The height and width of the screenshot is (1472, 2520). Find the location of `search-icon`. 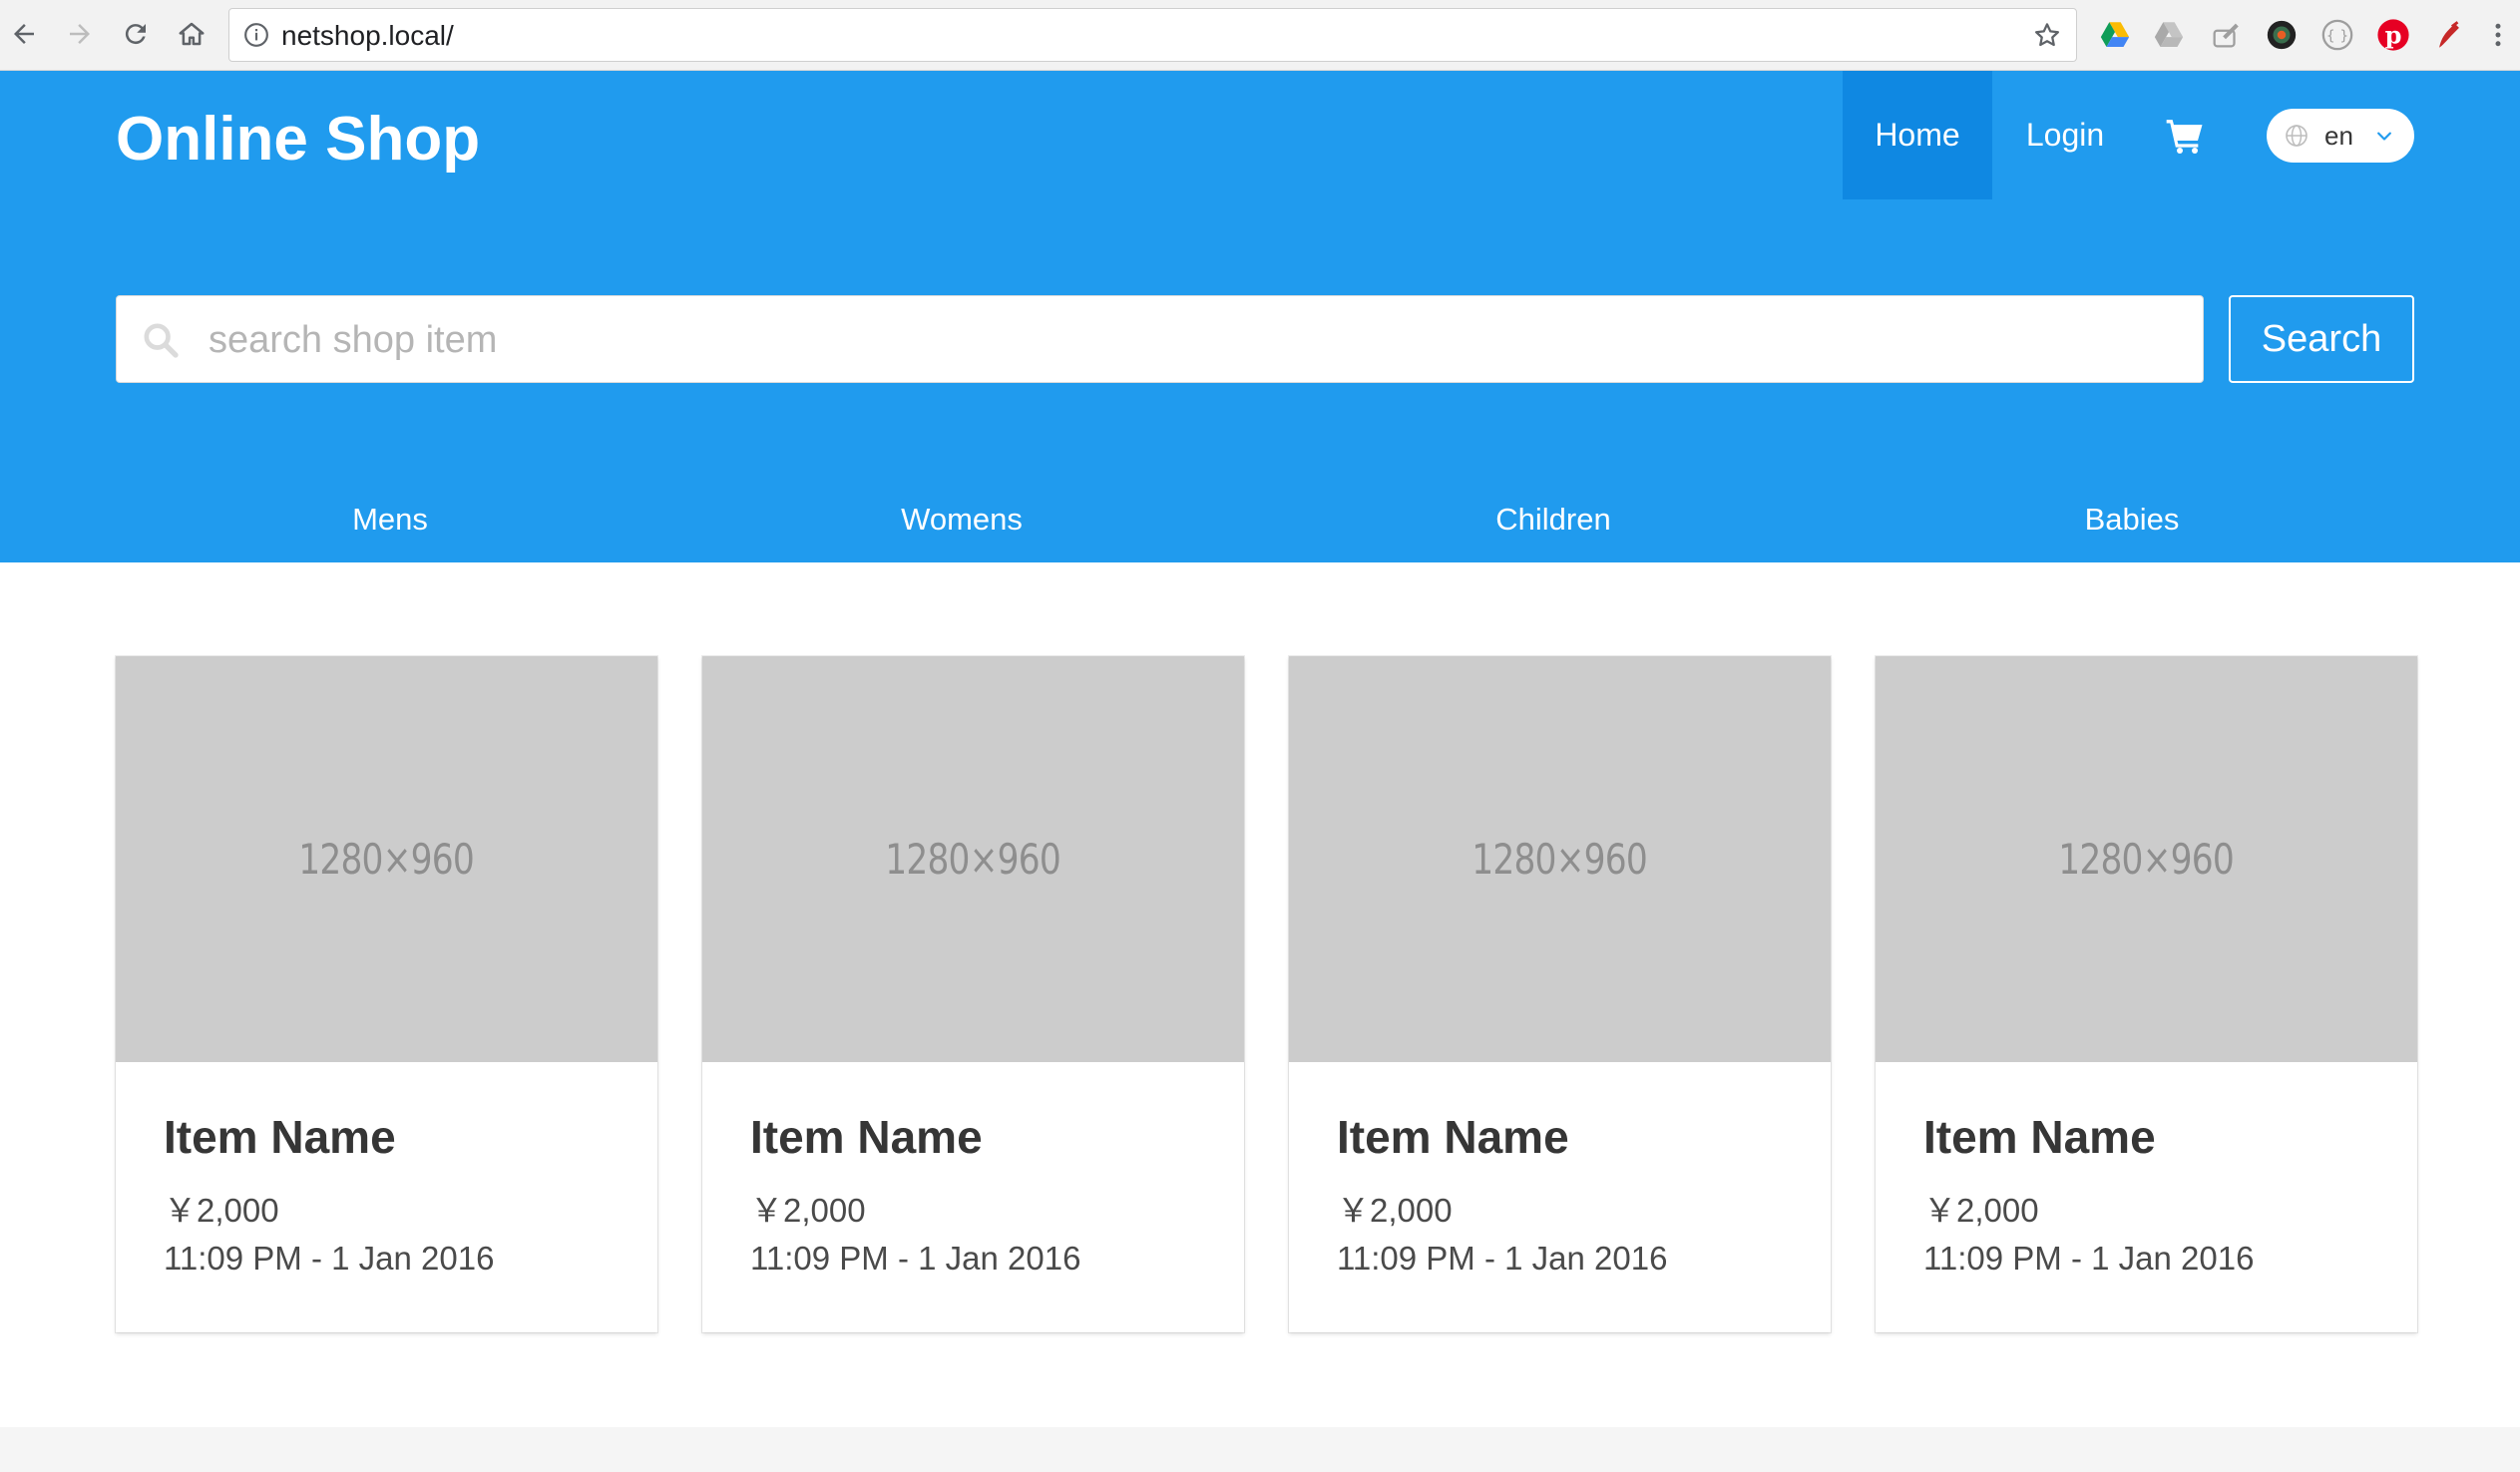

search-icon is located at coordinates (161, 340).